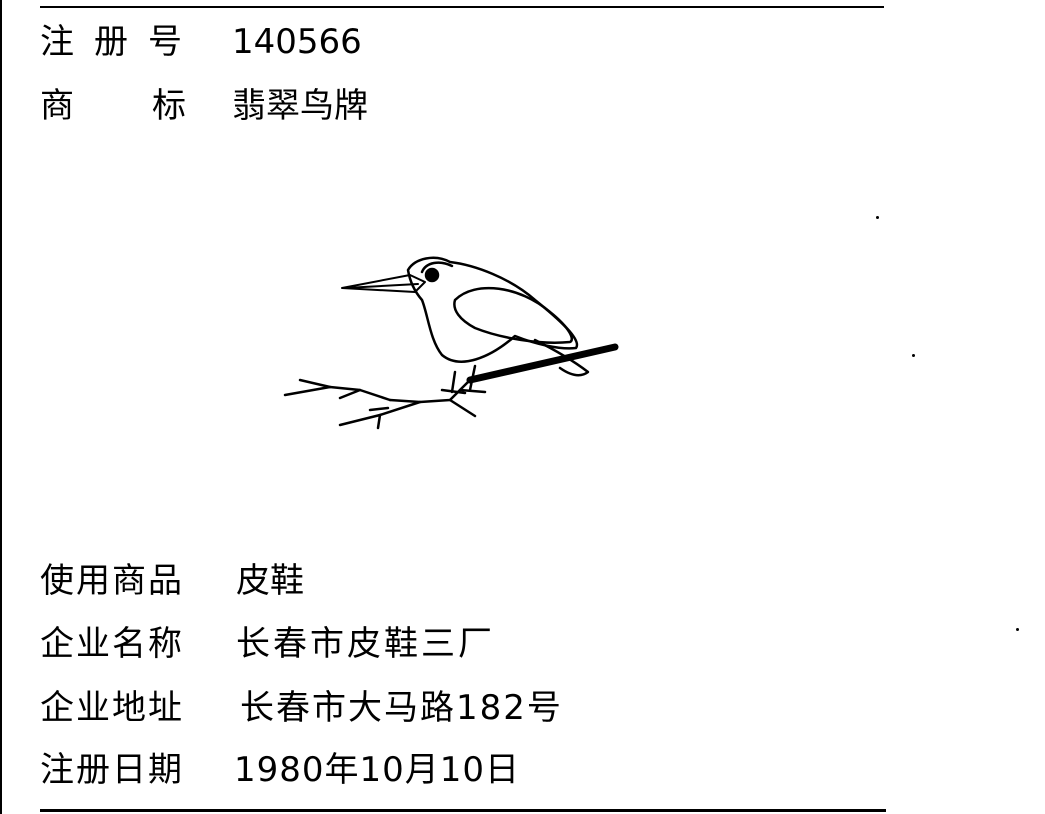  What do you see at coordinates (300, 106) in the screenshot?
I see `trademark-value: 翡翠鸟牌` at bounding box center [300, 106].